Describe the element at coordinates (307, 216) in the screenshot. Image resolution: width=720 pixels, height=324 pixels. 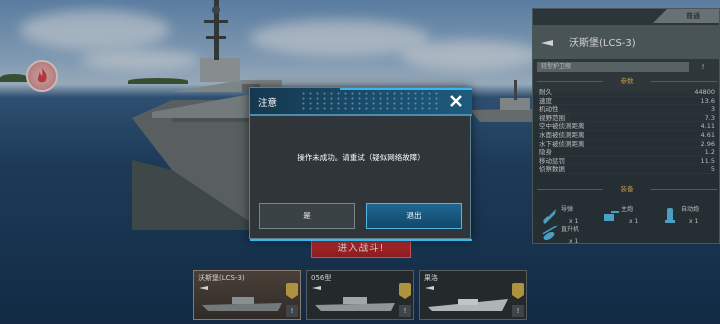
I see `yes-button: 是` at that location.